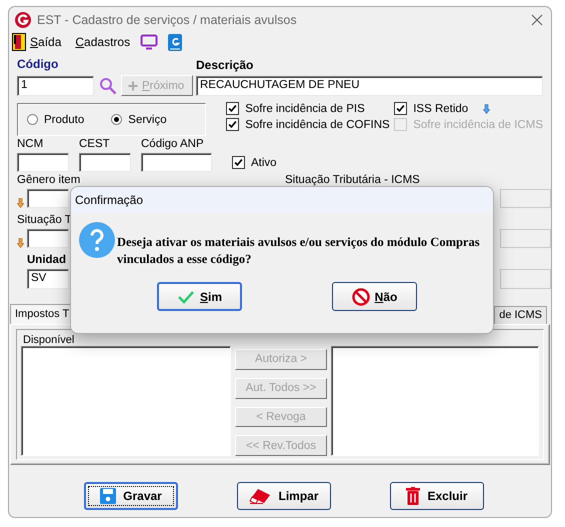  I want to click on field-label: Descrição, so click(225, 65).